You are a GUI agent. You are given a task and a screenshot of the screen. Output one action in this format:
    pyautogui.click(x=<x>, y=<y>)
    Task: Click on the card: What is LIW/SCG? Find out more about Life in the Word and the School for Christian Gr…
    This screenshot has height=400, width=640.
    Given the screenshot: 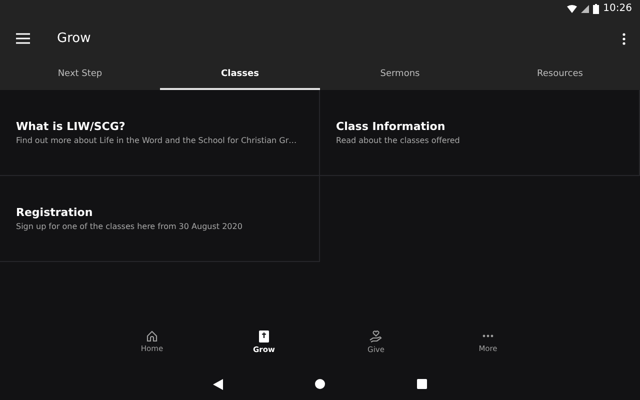 What is the action you would take?
    pyautogui.click(x=160, y=133)
    